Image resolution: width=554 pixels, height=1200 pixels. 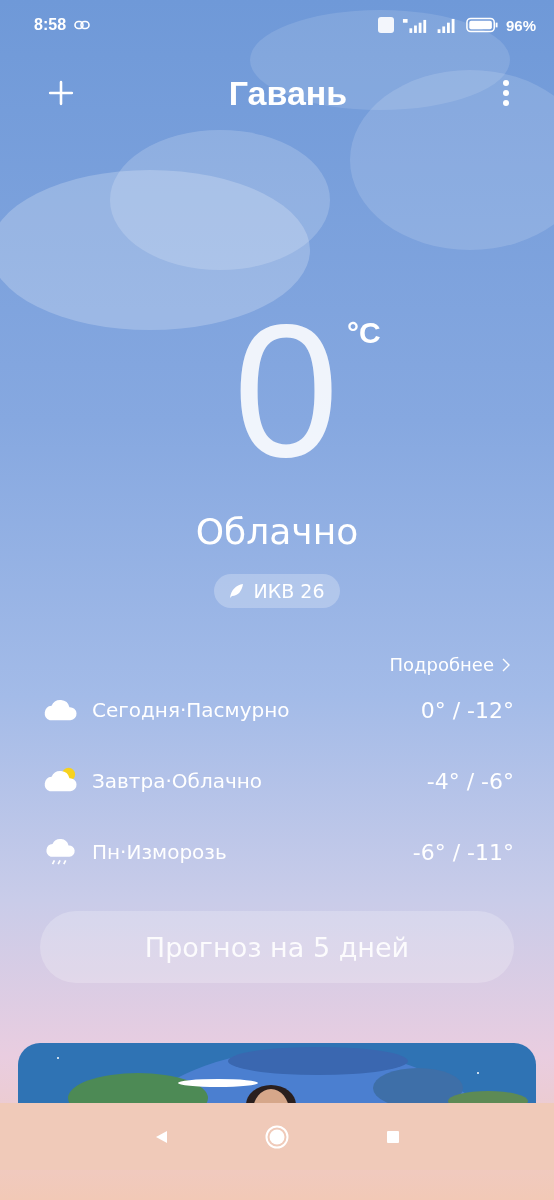 I want to click on more-icon, so click(x=506, y=93).